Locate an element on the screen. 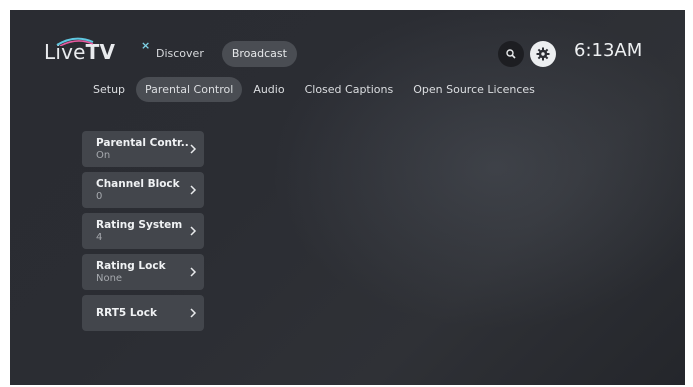  search-button is located at coordinates (511, 54).